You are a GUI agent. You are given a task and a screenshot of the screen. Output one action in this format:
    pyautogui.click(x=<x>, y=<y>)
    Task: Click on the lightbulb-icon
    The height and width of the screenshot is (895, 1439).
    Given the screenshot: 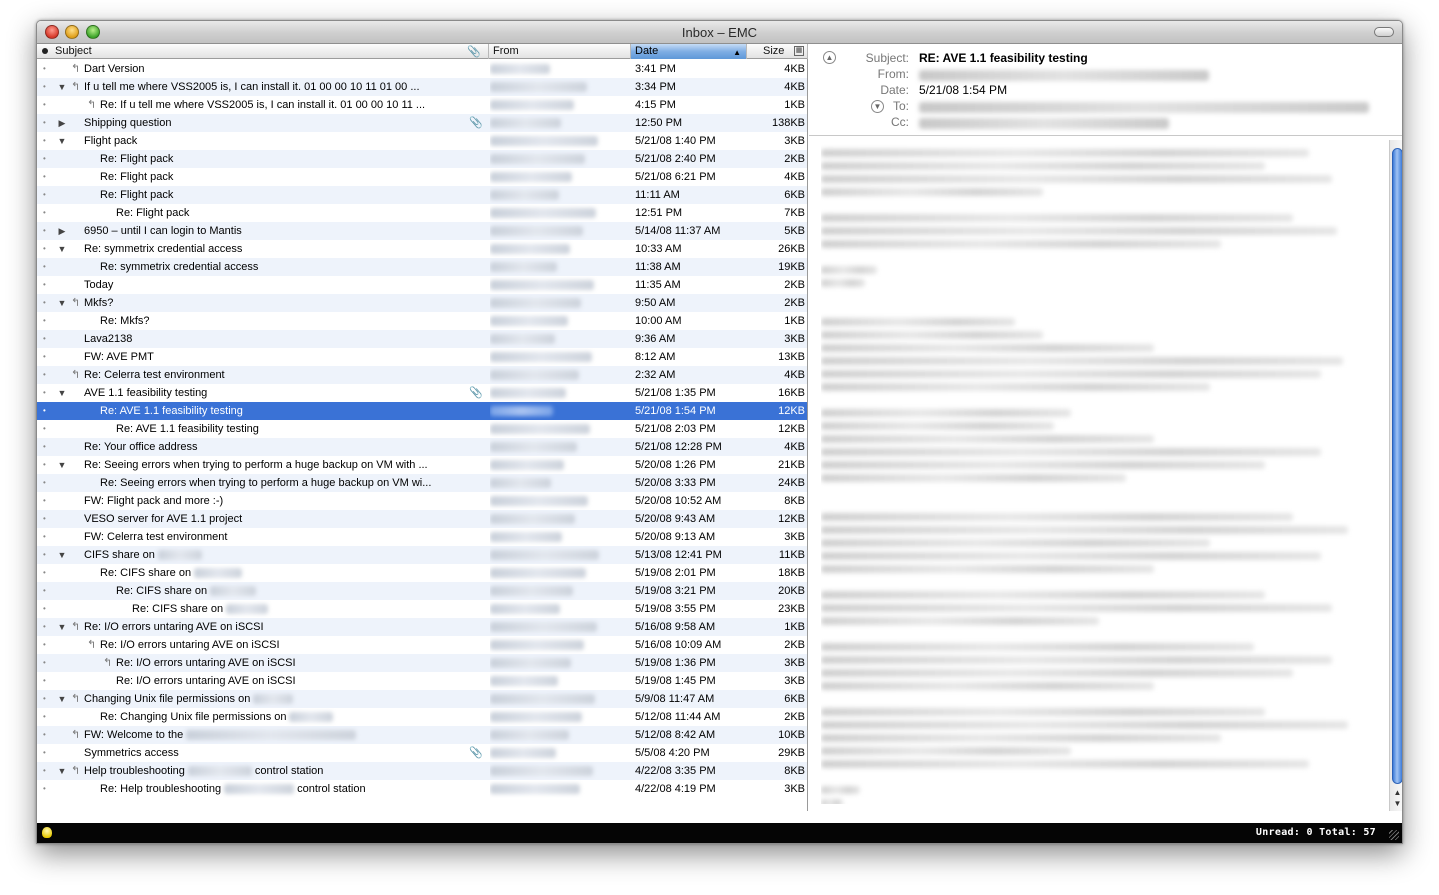 What is the action you would take?
    pyautogui.click(x=47, y=832)
    